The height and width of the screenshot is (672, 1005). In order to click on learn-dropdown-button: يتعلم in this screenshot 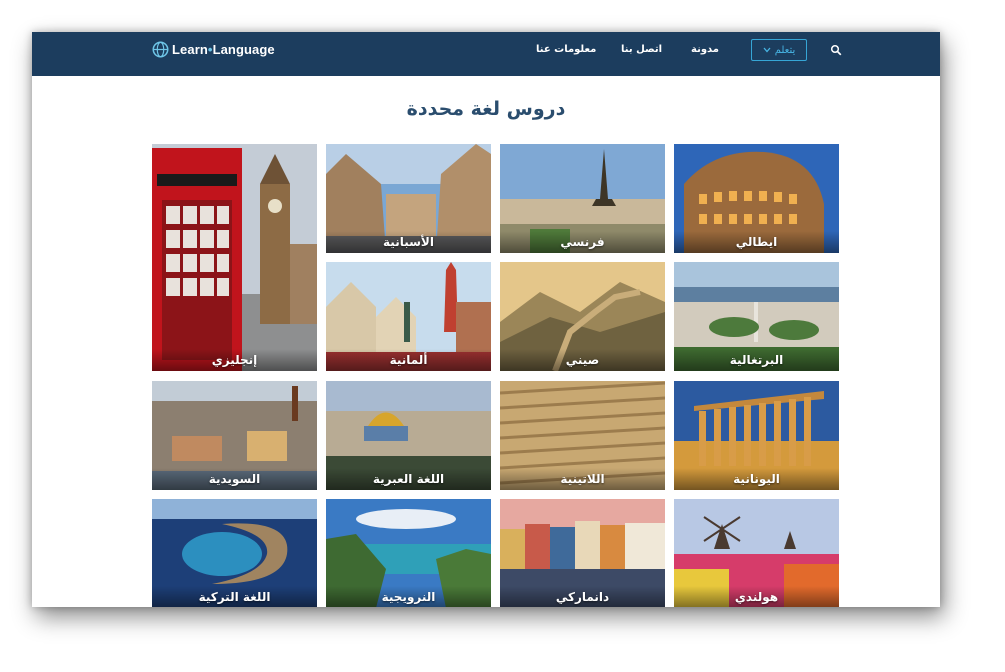, I will do `click(779, 50)`.